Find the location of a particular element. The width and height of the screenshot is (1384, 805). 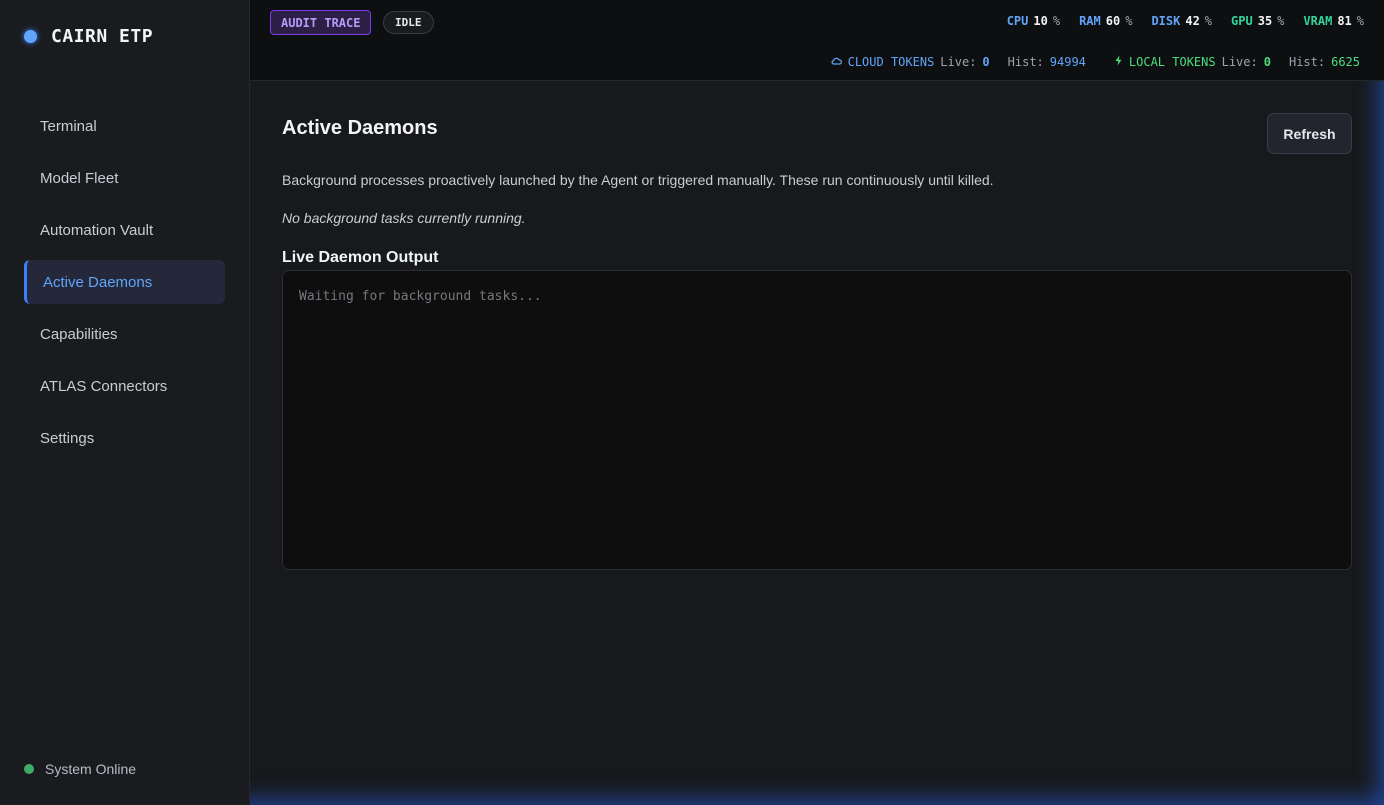

lightning-icon is located at coordinates (1118, 60).